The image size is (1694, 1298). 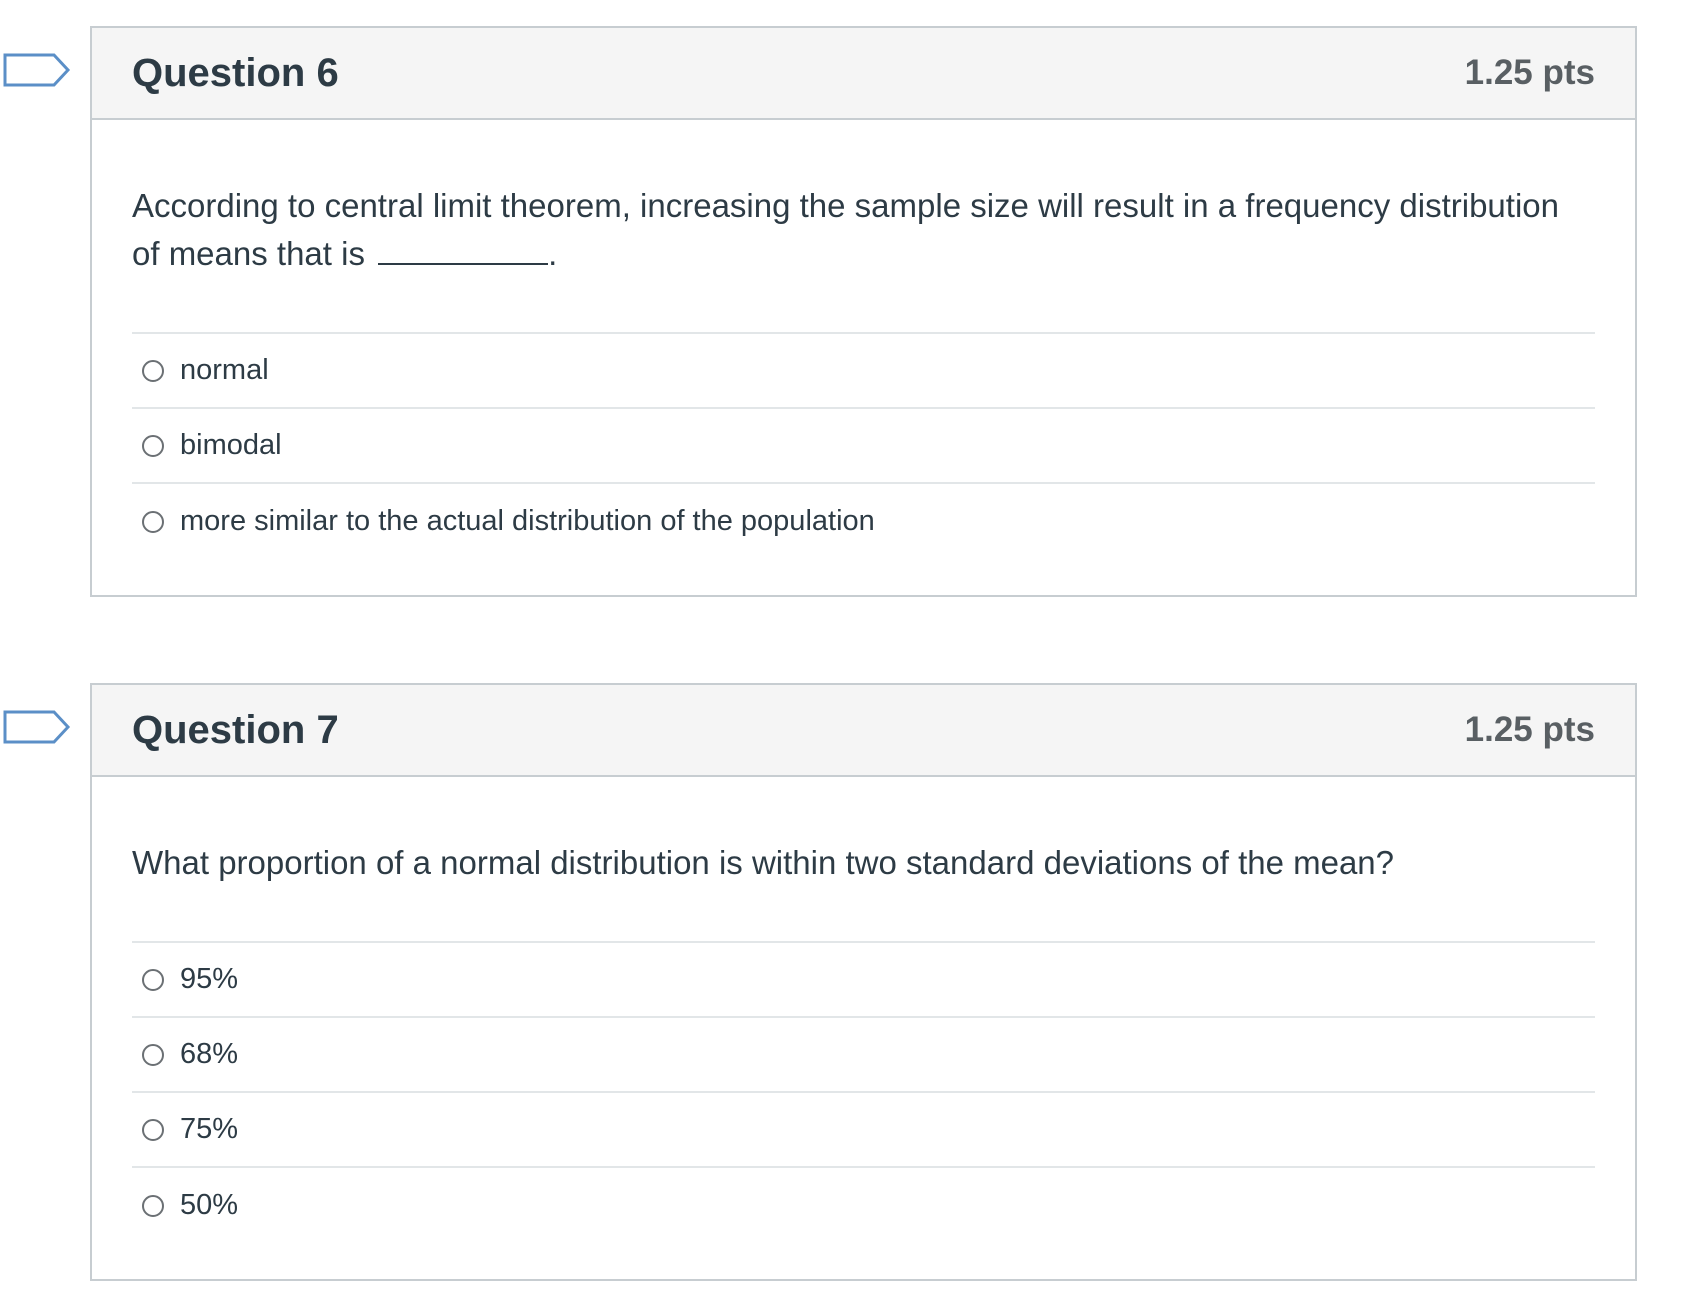 I want to click on answer-label: 50%, so click(x=209, y=1205).